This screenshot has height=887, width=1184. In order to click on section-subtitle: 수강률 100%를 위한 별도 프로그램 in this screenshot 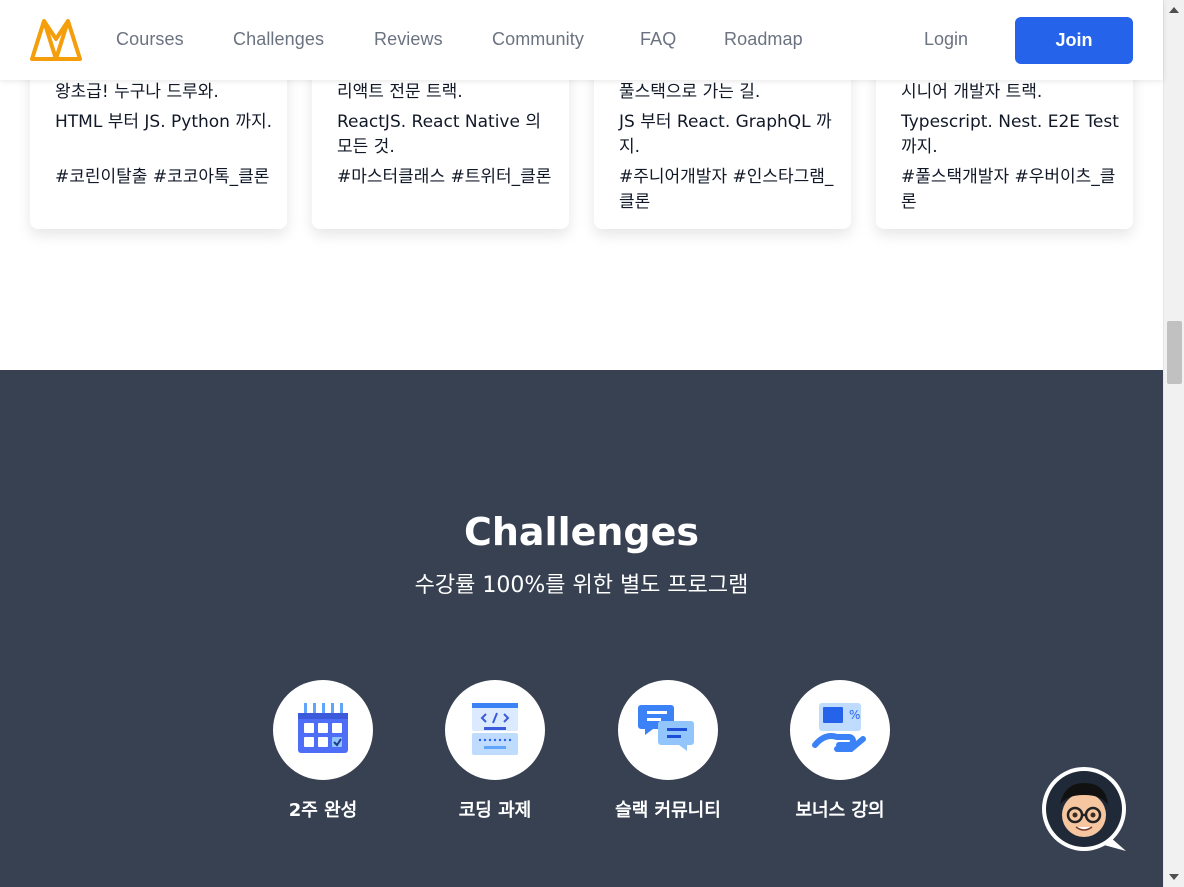, I will do `click(581, 585)`.